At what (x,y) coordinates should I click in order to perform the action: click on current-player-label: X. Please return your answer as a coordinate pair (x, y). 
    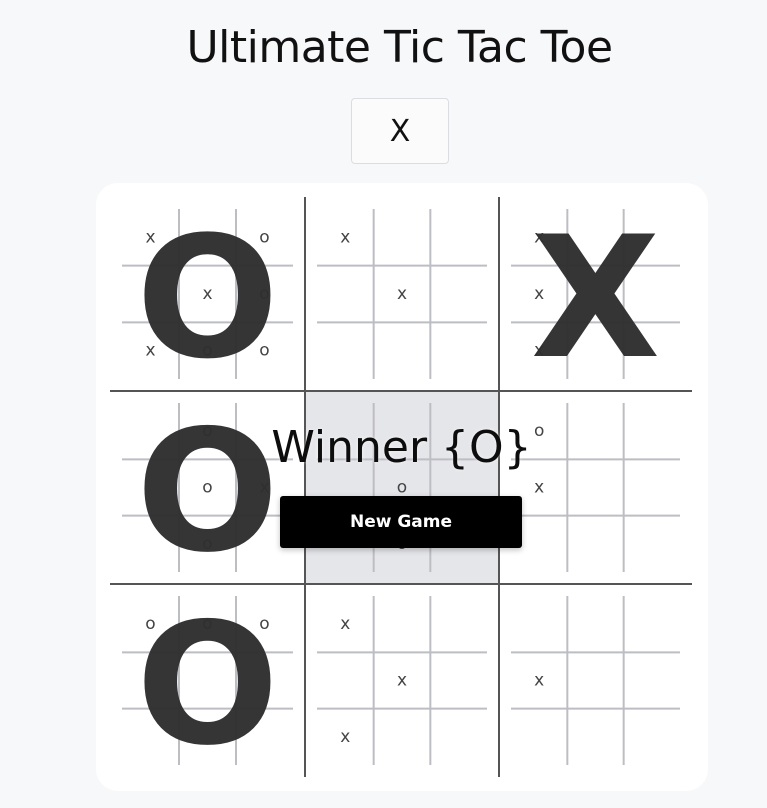
    Looking at the image, I should click on (400, 131).